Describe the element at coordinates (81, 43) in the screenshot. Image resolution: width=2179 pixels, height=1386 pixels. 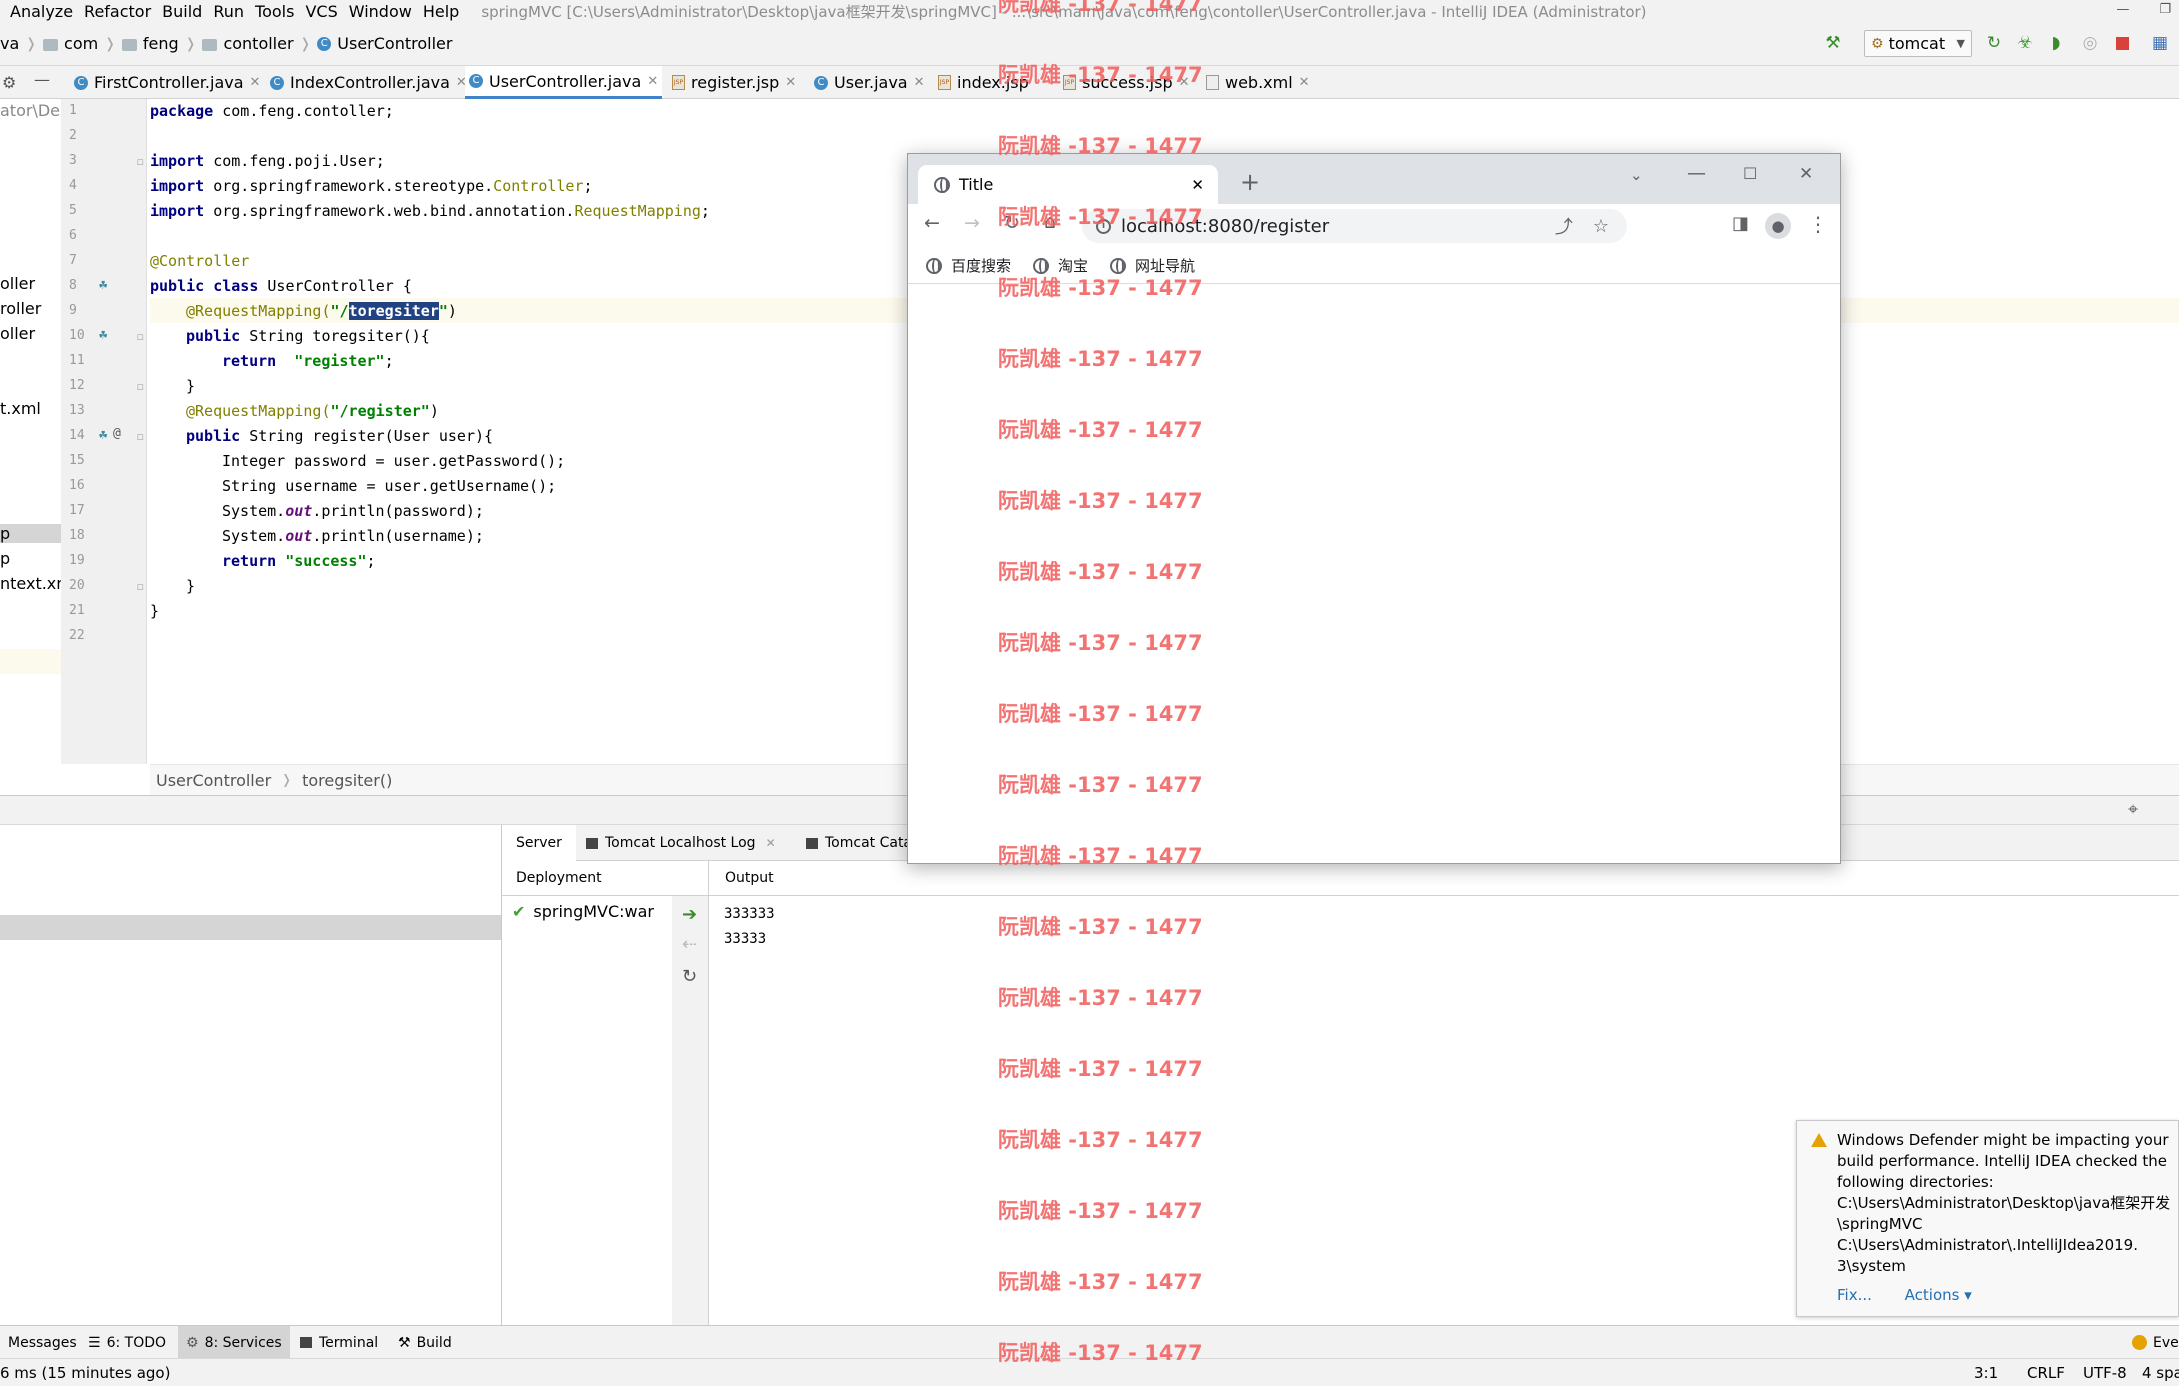
I see `breadcrumb-item-com: com` at that location.